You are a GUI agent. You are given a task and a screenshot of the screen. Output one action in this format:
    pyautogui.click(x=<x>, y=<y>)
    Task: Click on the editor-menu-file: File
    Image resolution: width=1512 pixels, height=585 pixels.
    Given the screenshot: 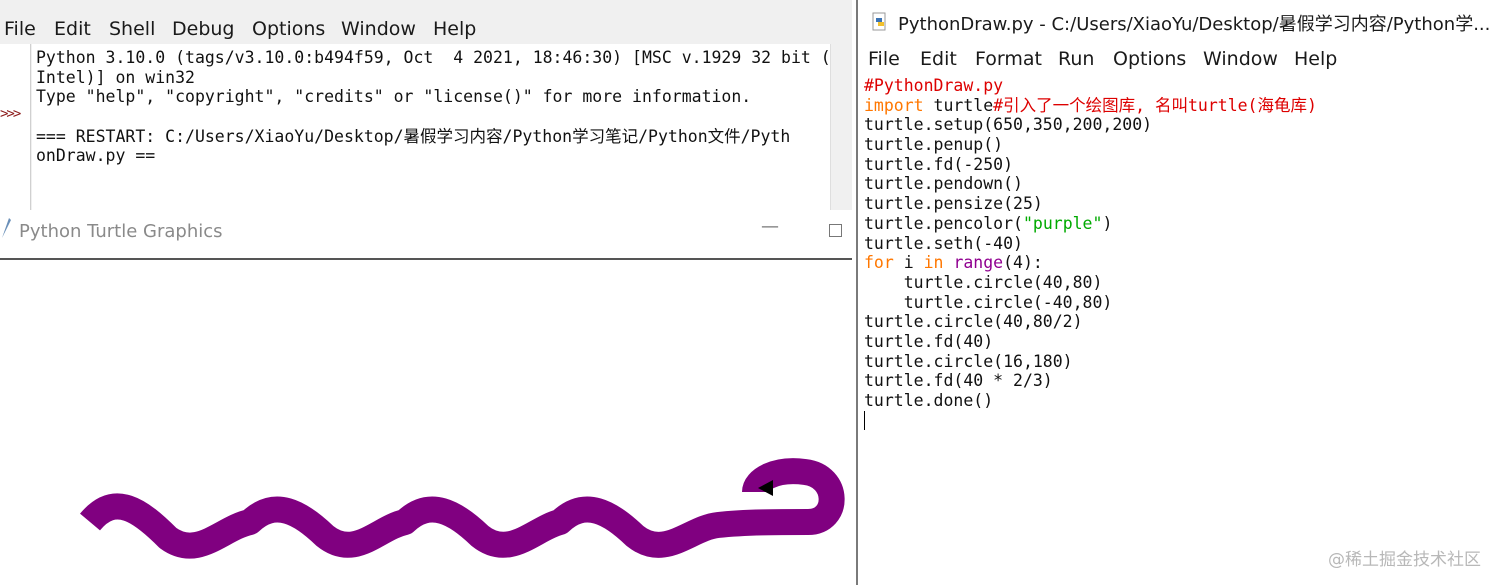 What is the action you would take?
    pyautogui.click(x=884, y=59)
    